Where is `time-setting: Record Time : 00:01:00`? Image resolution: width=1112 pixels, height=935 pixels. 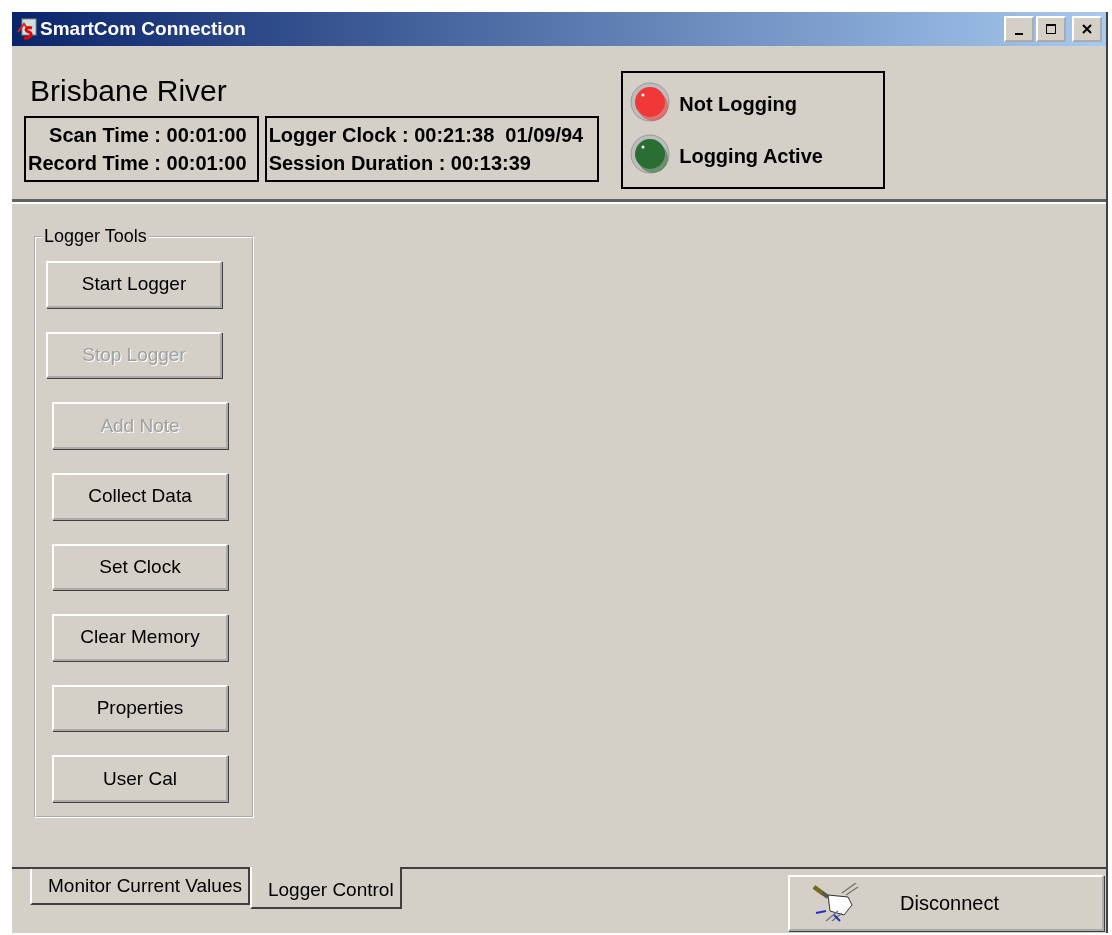
time-setting: Record Time : 00:01:00 is located at coordinates (137, 163).